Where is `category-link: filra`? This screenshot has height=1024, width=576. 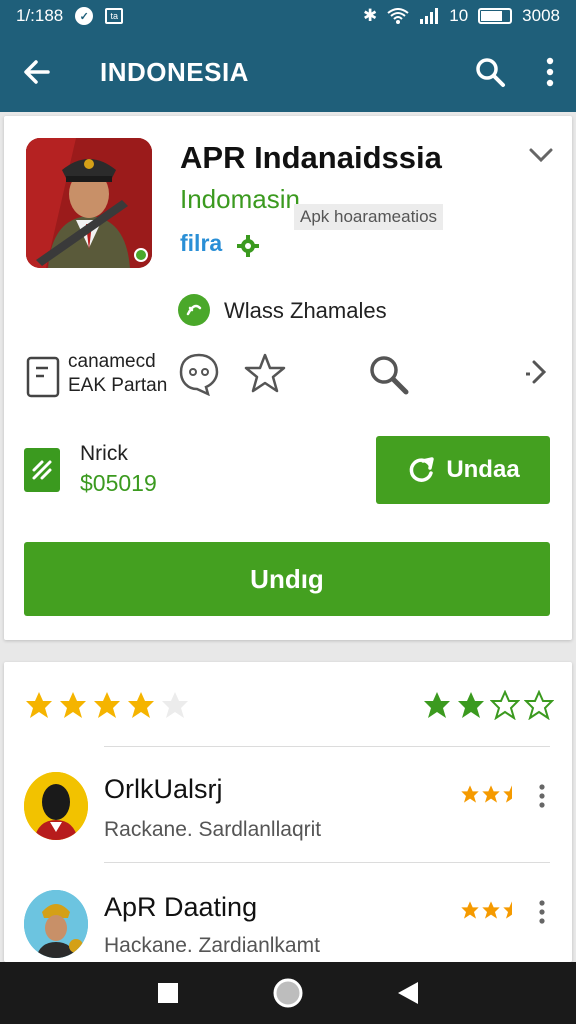 category-link: filra is located at coordinates (201, 243).